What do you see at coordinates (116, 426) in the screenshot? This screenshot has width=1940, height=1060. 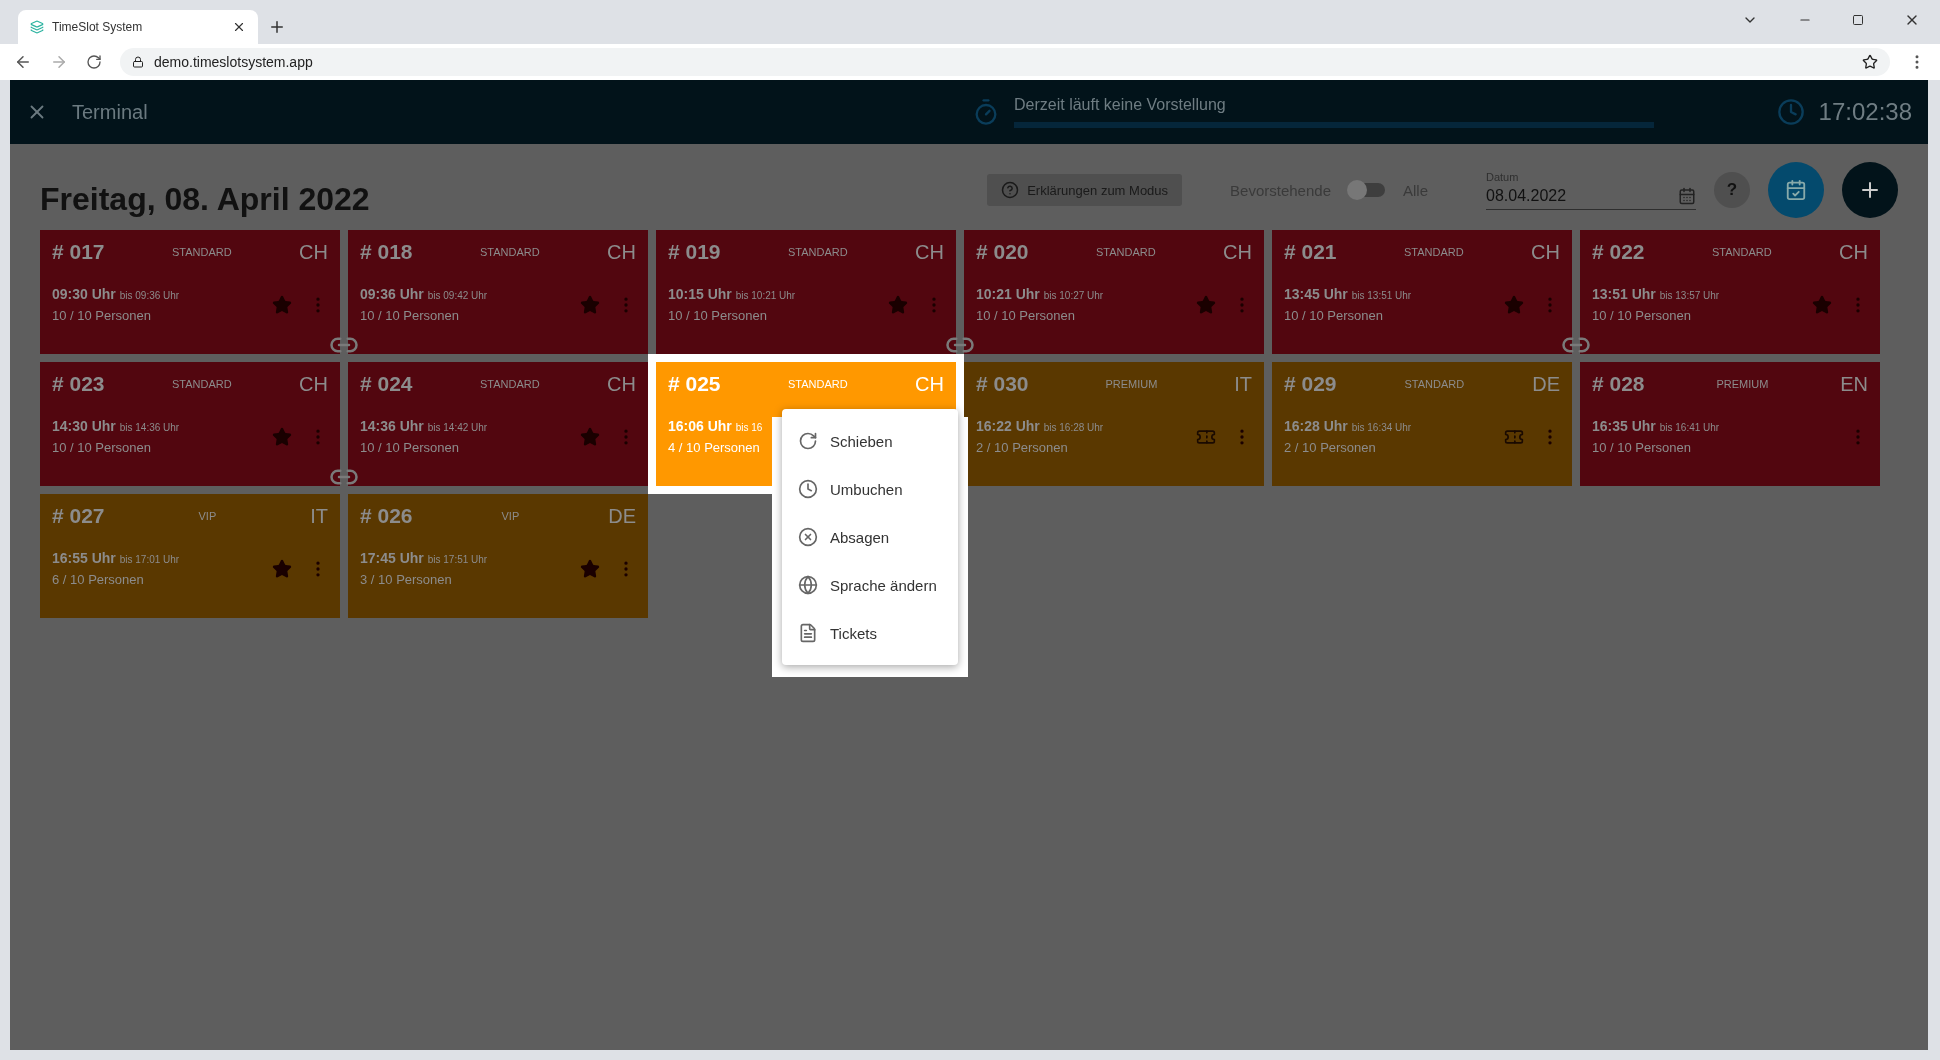 I see `slot-time: 14:30 Uhr bis 14:36 Uhr` at bounding box center [116, 426].